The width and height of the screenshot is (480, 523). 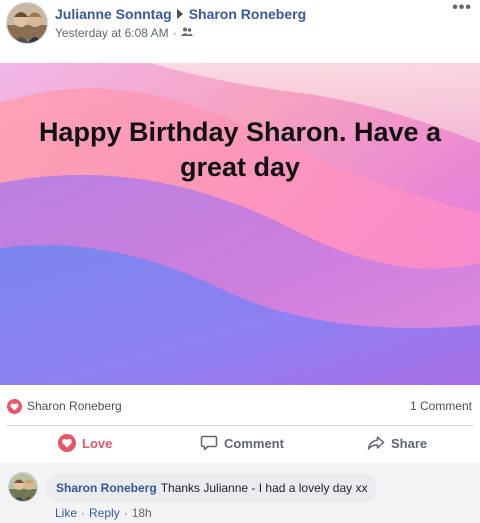 What do you see at coordinates (23, 487) in the screenshot?
I see `commenter-avatar` at bounding box center [23, 487].